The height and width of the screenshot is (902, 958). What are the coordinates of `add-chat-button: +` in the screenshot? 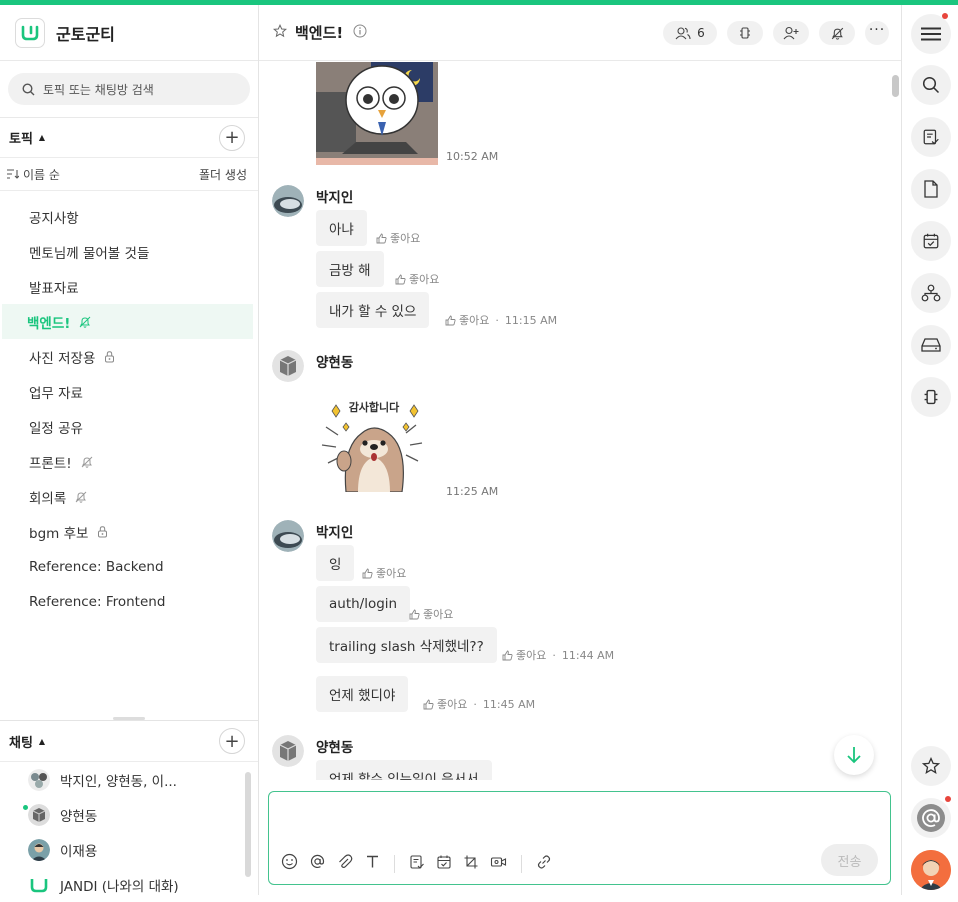 It's located at (232, 741).